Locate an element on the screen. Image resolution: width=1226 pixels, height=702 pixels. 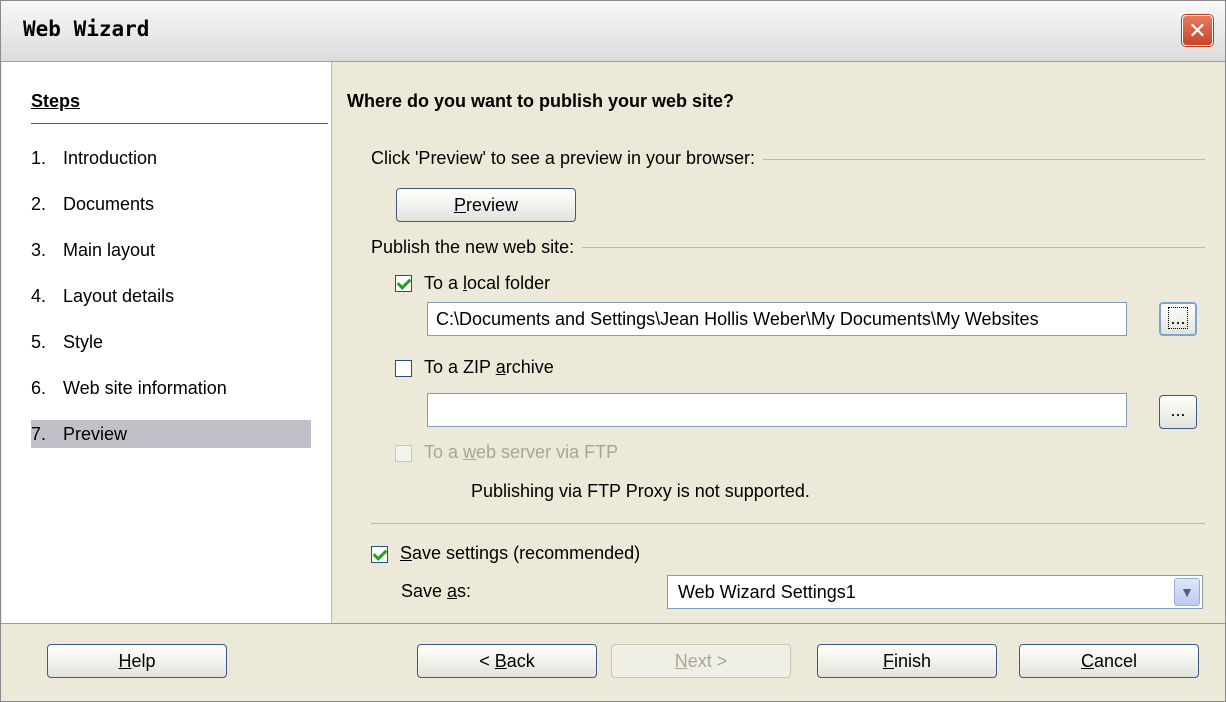
step-label: Web site information is located at coordinates (145, 388).